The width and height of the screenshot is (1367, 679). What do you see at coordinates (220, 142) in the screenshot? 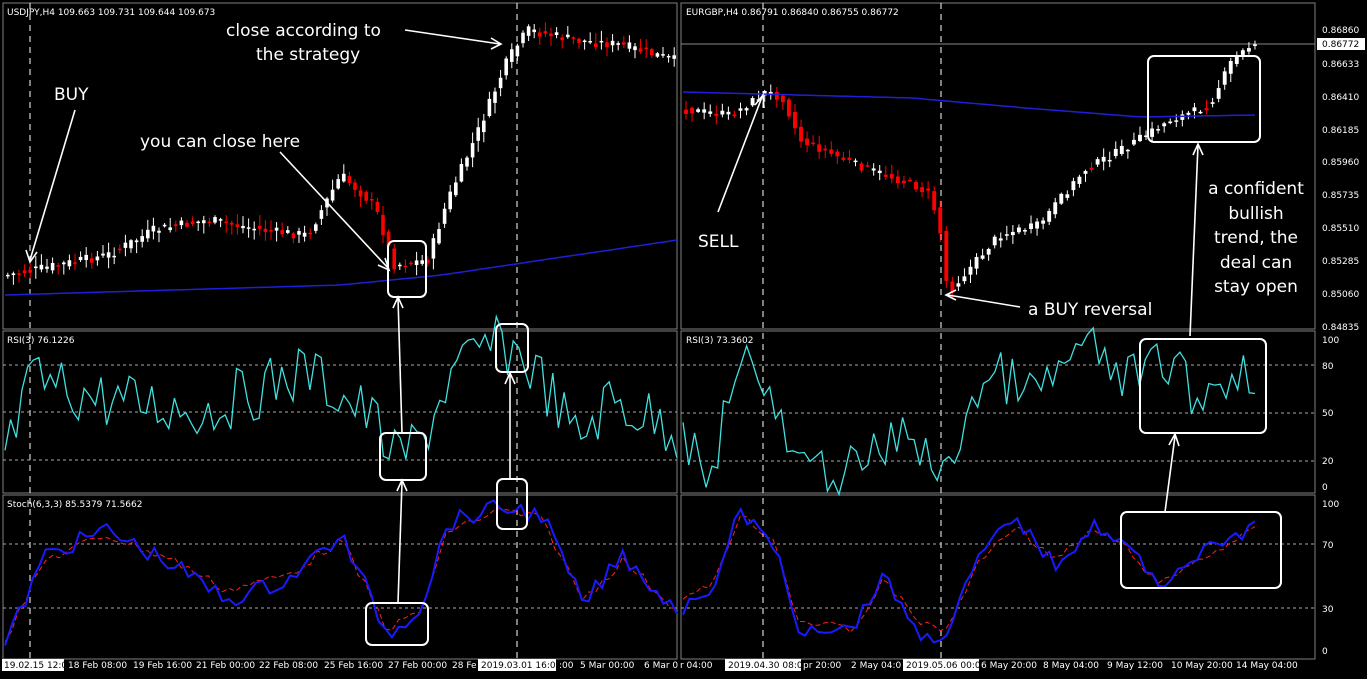
I see `annotation-close-here: you can close here` at bounding box center [220, 142].